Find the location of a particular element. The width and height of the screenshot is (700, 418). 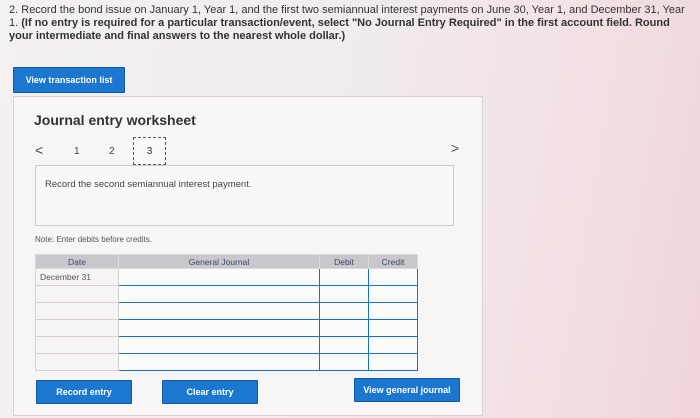

record-entry-button: Record entry is located at coordinates (84, 392).